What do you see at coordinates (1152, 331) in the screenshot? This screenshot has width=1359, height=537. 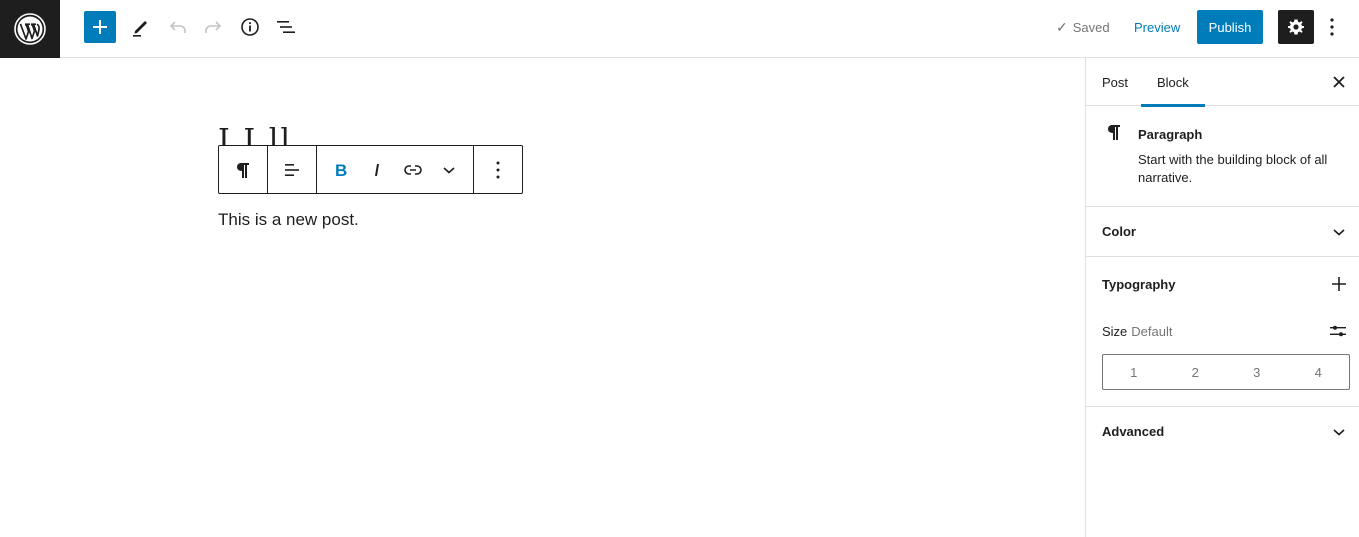 I see `size-value: Default` at bounding box center [1152, 331].